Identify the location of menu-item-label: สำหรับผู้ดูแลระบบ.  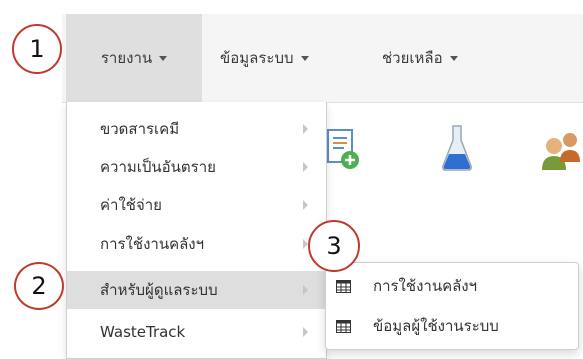
(159, 290).